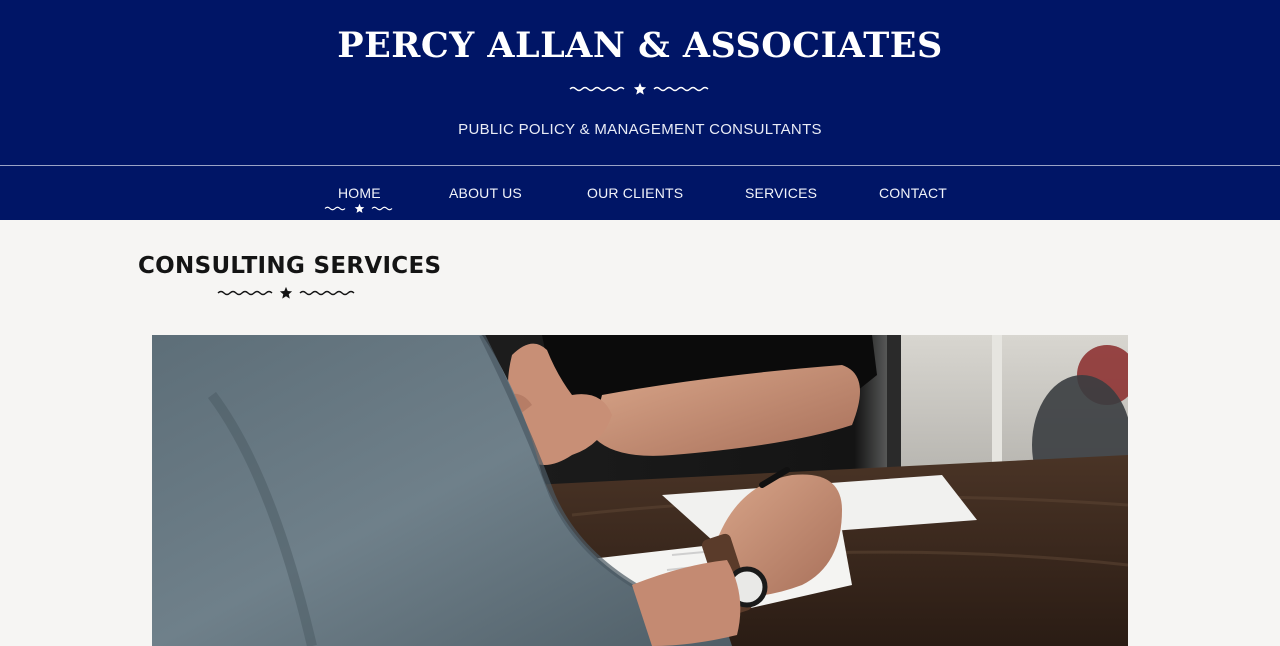 The height and width of the screenshot is (646, 1280). Describe the element at coordinates (640, 46) in the screenshot. I see `site-title: PERCY ALLAN & ASSOCIATES` at that location.